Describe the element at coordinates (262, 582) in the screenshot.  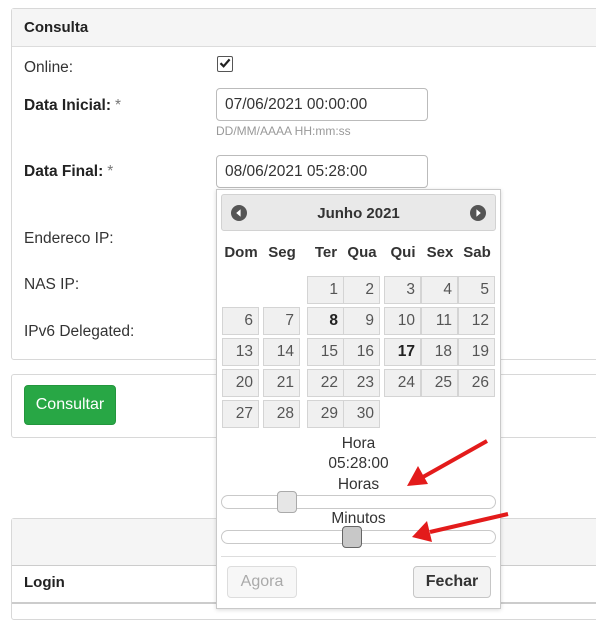
I see `now-button: Agora` at that location.